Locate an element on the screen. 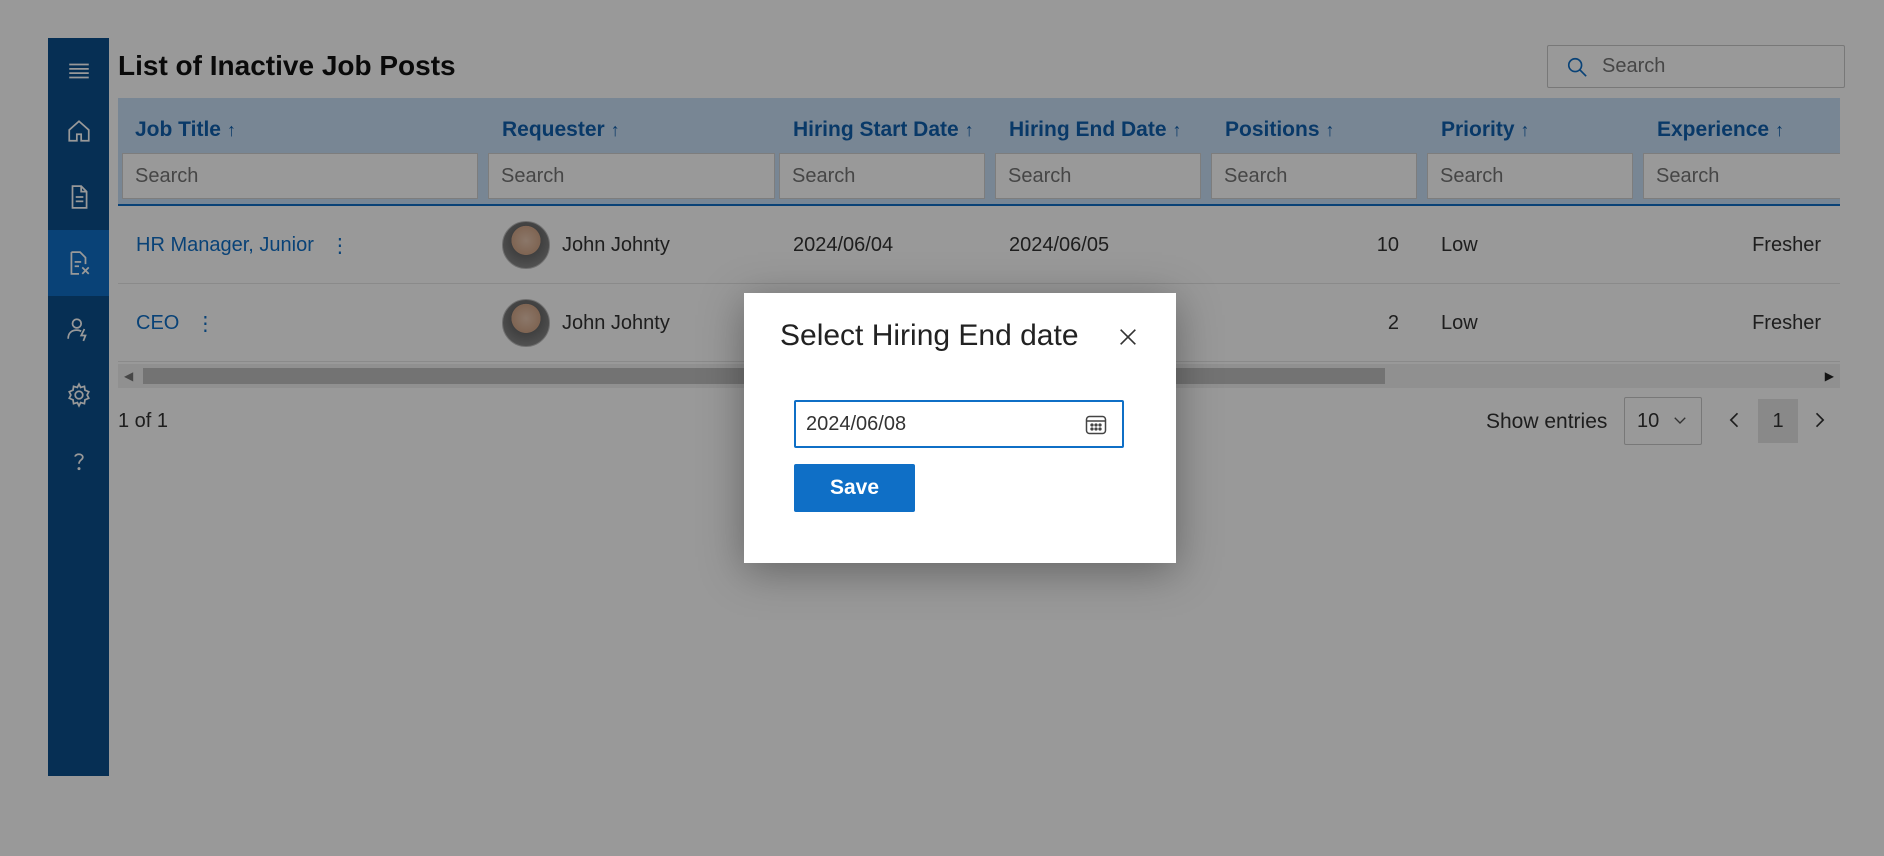 This screenshot has height=856, width=1884. dialog-title: Select Hiring End date is located at coordinates (929, 335).